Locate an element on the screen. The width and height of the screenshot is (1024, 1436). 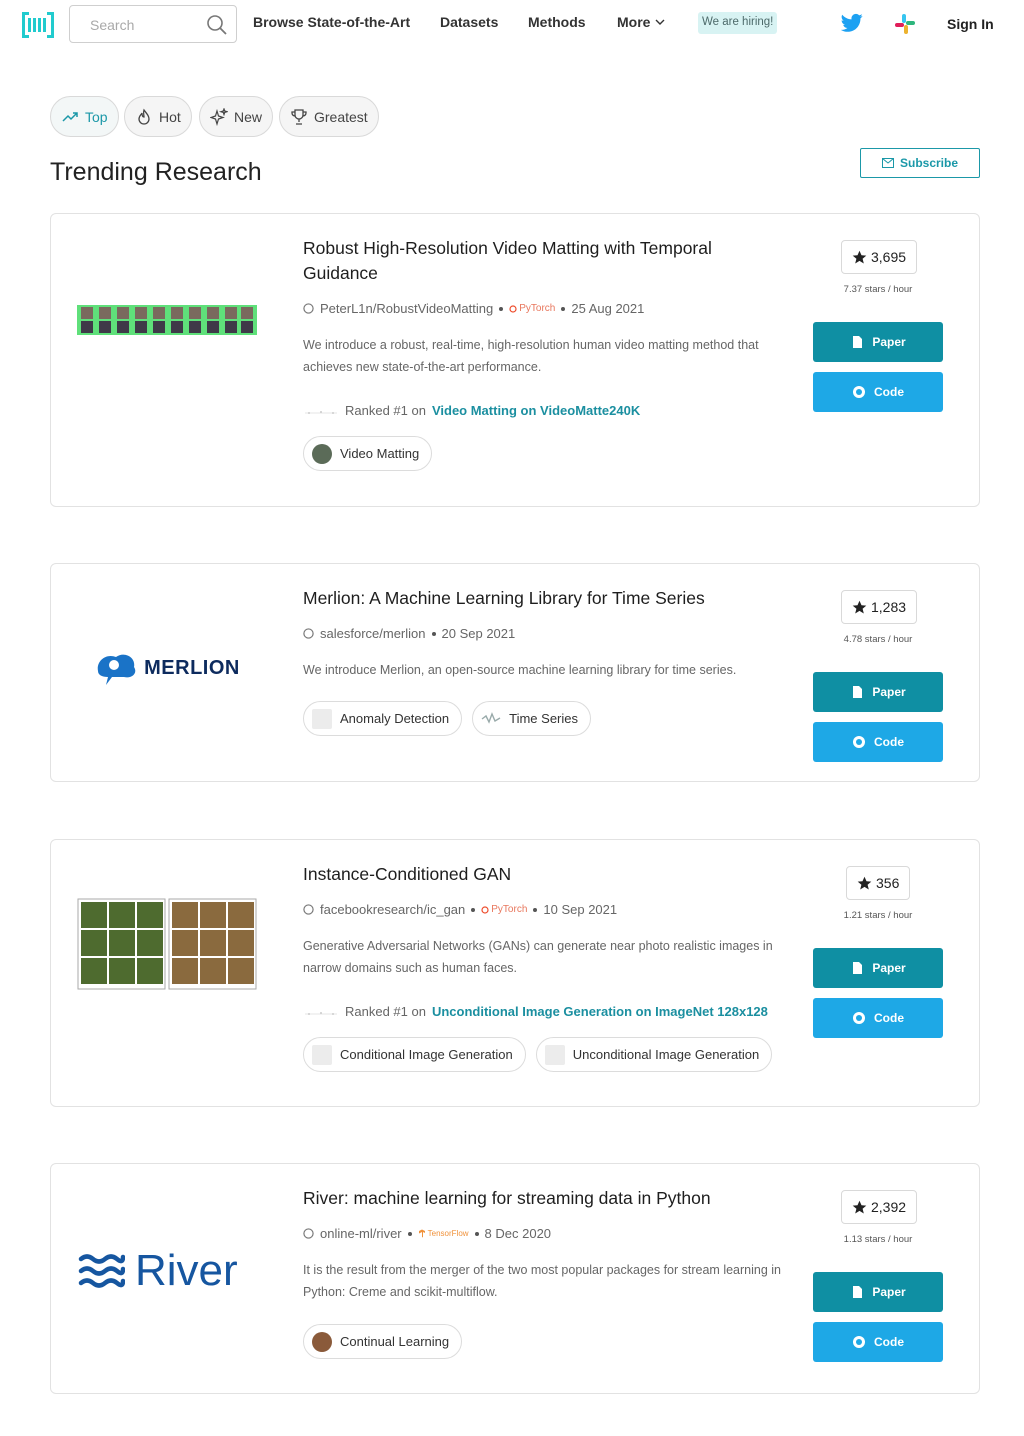
tab-greatest: Greatest is located at coordinates (329, 116).